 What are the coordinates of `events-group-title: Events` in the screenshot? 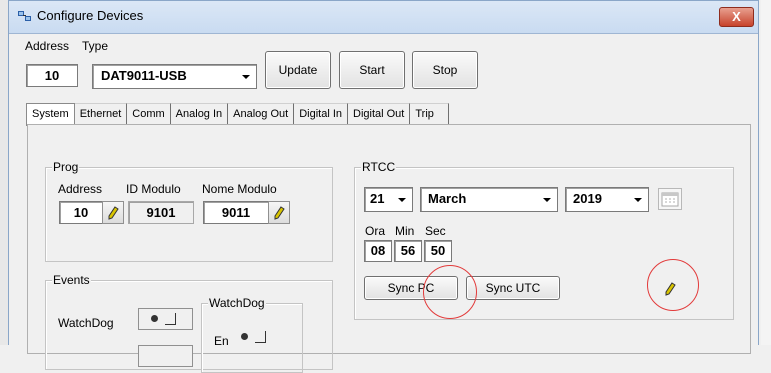 It's located at (71, 280).